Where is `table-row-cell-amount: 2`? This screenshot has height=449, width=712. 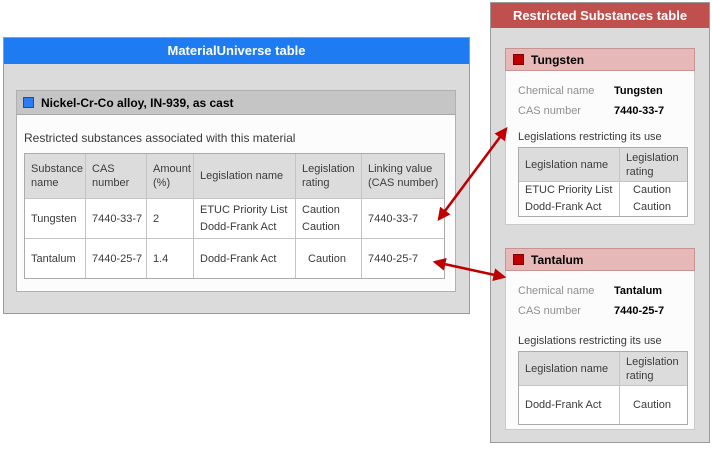
table-row-cell-amount: 2 is located at coordinates (170, 219).